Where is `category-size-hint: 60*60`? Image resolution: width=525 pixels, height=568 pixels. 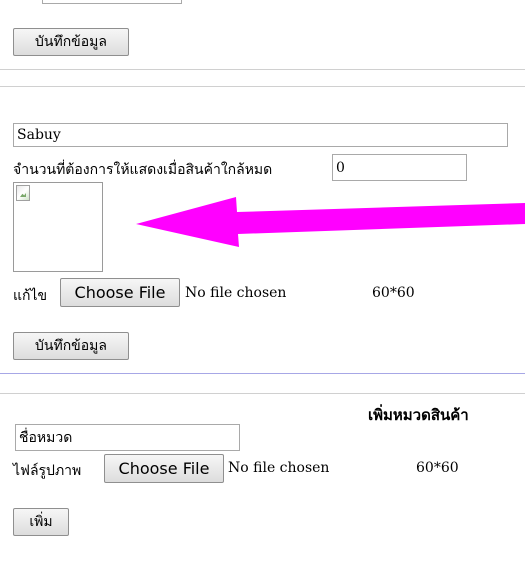
category-size-hint: 60*60 is located at coordinates (437, 468).